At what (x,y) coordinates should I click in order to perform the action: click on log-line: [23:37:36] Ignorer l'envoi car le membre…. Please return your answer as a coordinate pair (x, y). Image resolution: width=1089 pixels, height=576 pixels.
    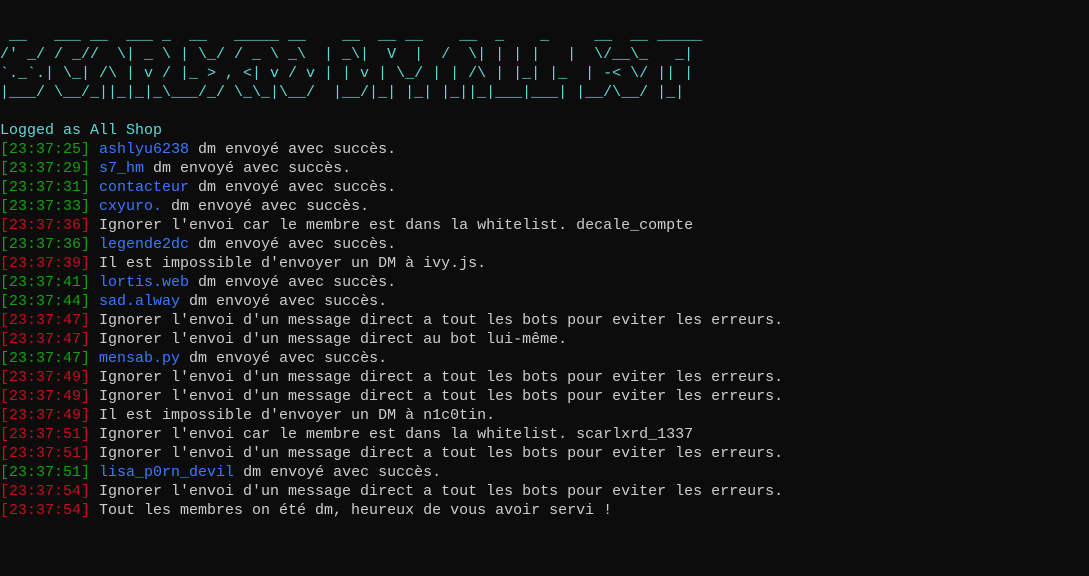
    Looking at the image, I should click on (544, 225).